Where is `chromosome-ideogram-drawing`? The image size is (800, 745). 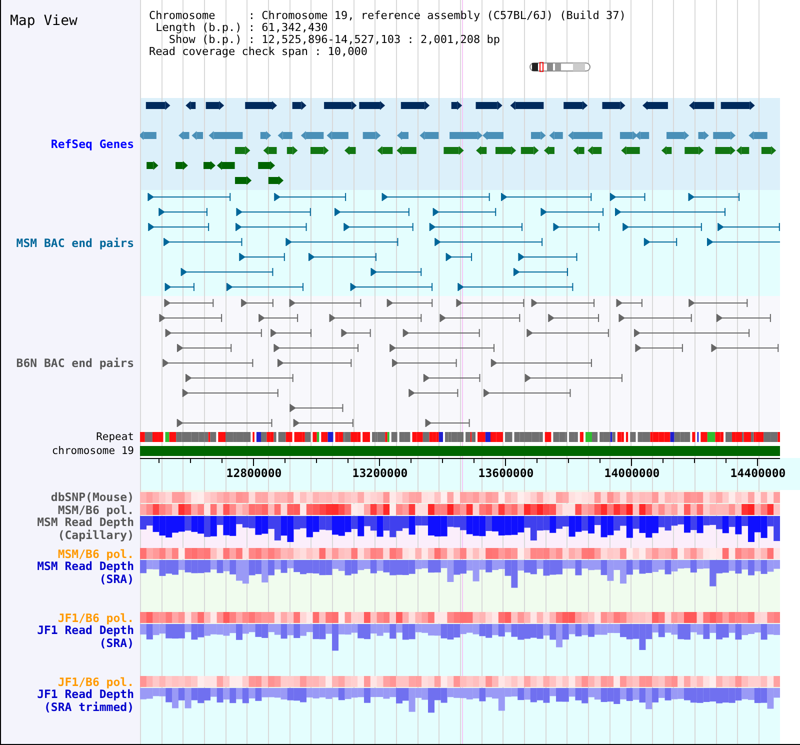
chromosome-ideogram-drawing is located at coordinates (560, 67).